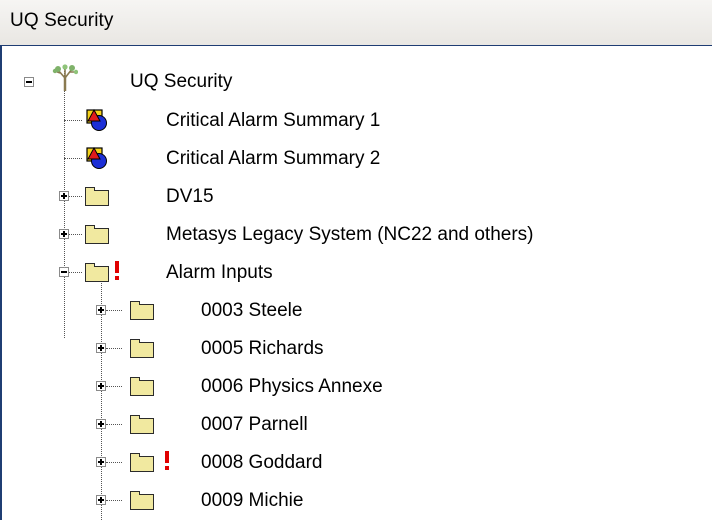  What do you see at coordinates (181, 82) in the screenshot?
I see `tree-item-uq-security: UQ Security` at bounding box center [181, 82].